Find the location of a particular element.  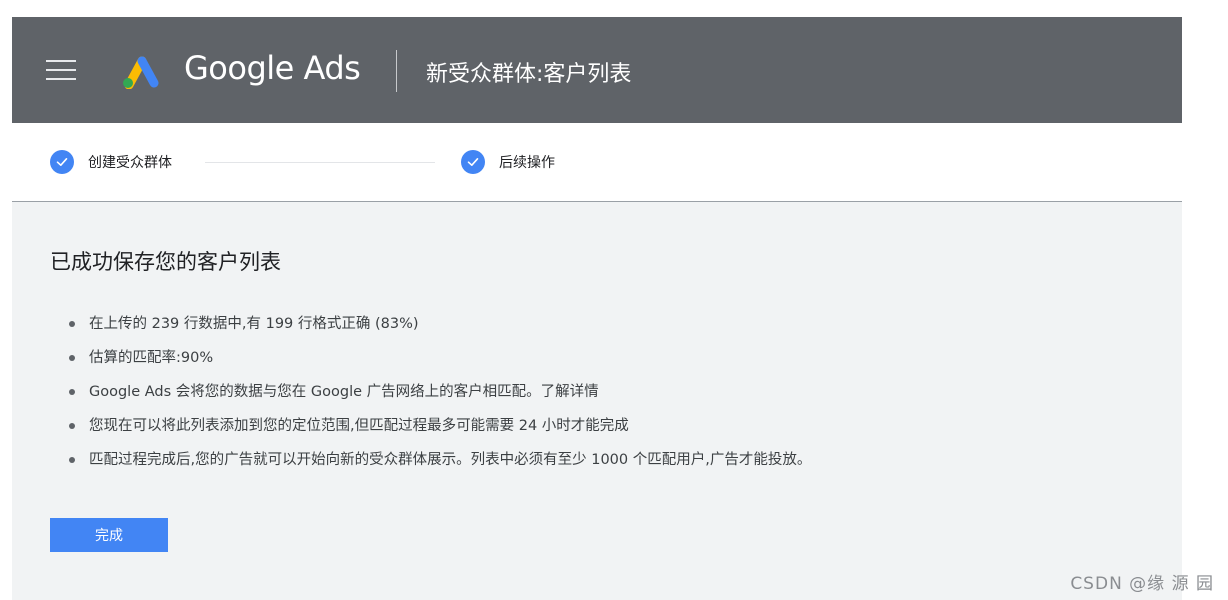

step-next-actions: 后续操作 is located at coordinates (508, 162).